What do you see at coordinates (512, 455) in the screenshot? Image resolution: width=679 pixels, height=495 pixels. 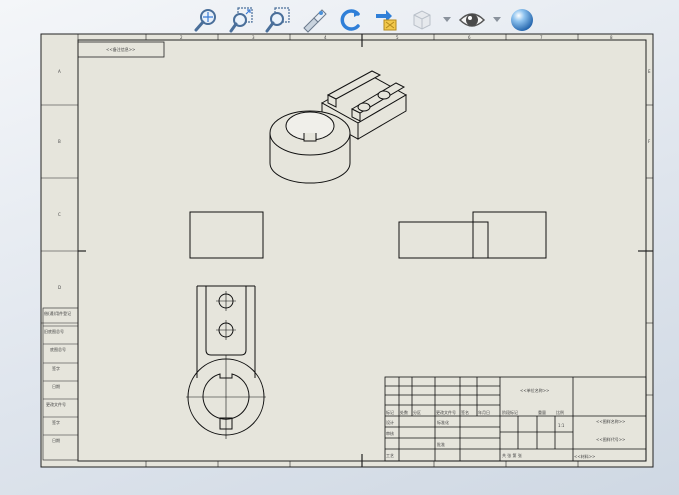 I see `title-sheets: 共 张 第 张` at bounding box center [512, 455].